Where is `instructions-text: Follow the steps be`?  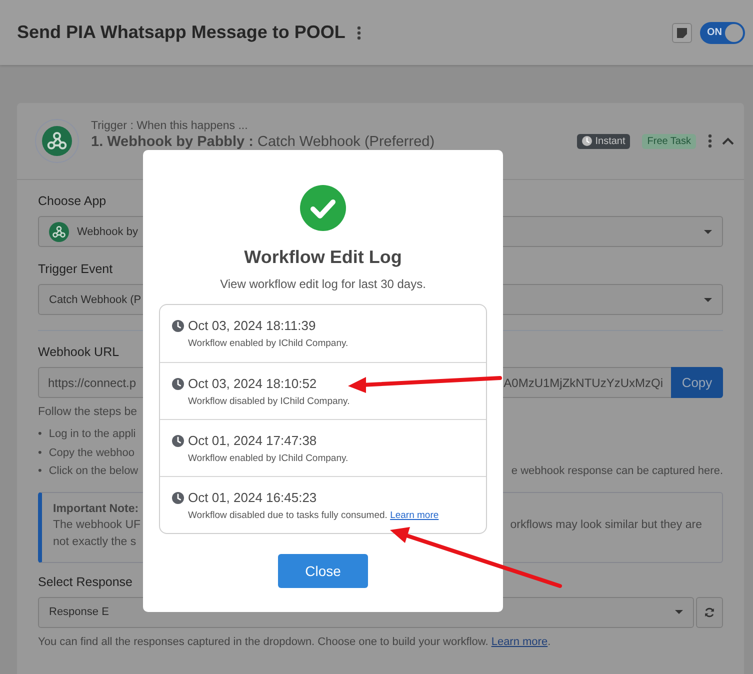 instructions-text: Follow the steps be is located at coordinates (88, 412).